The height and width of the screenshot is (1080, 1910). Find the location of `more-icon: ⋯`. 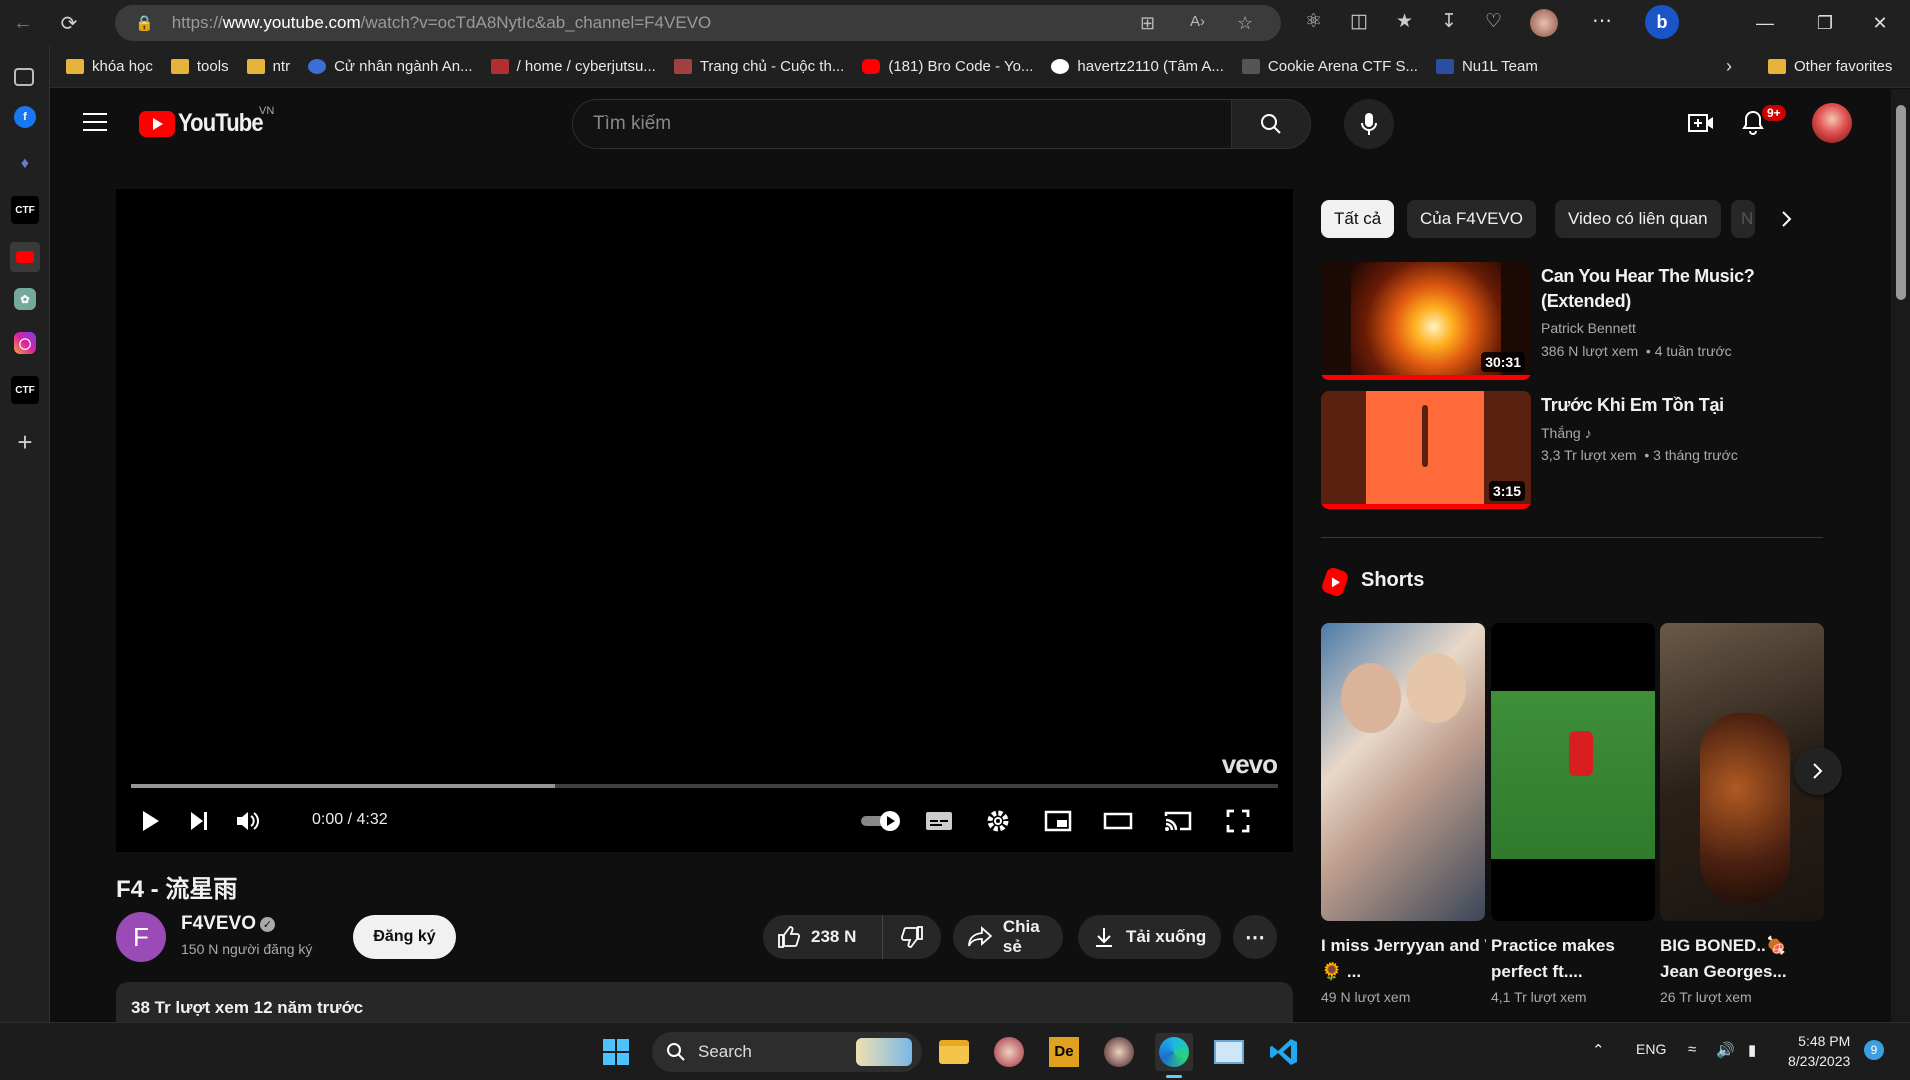

more-icon: ⋯ is located at coordinates (1602, 20).